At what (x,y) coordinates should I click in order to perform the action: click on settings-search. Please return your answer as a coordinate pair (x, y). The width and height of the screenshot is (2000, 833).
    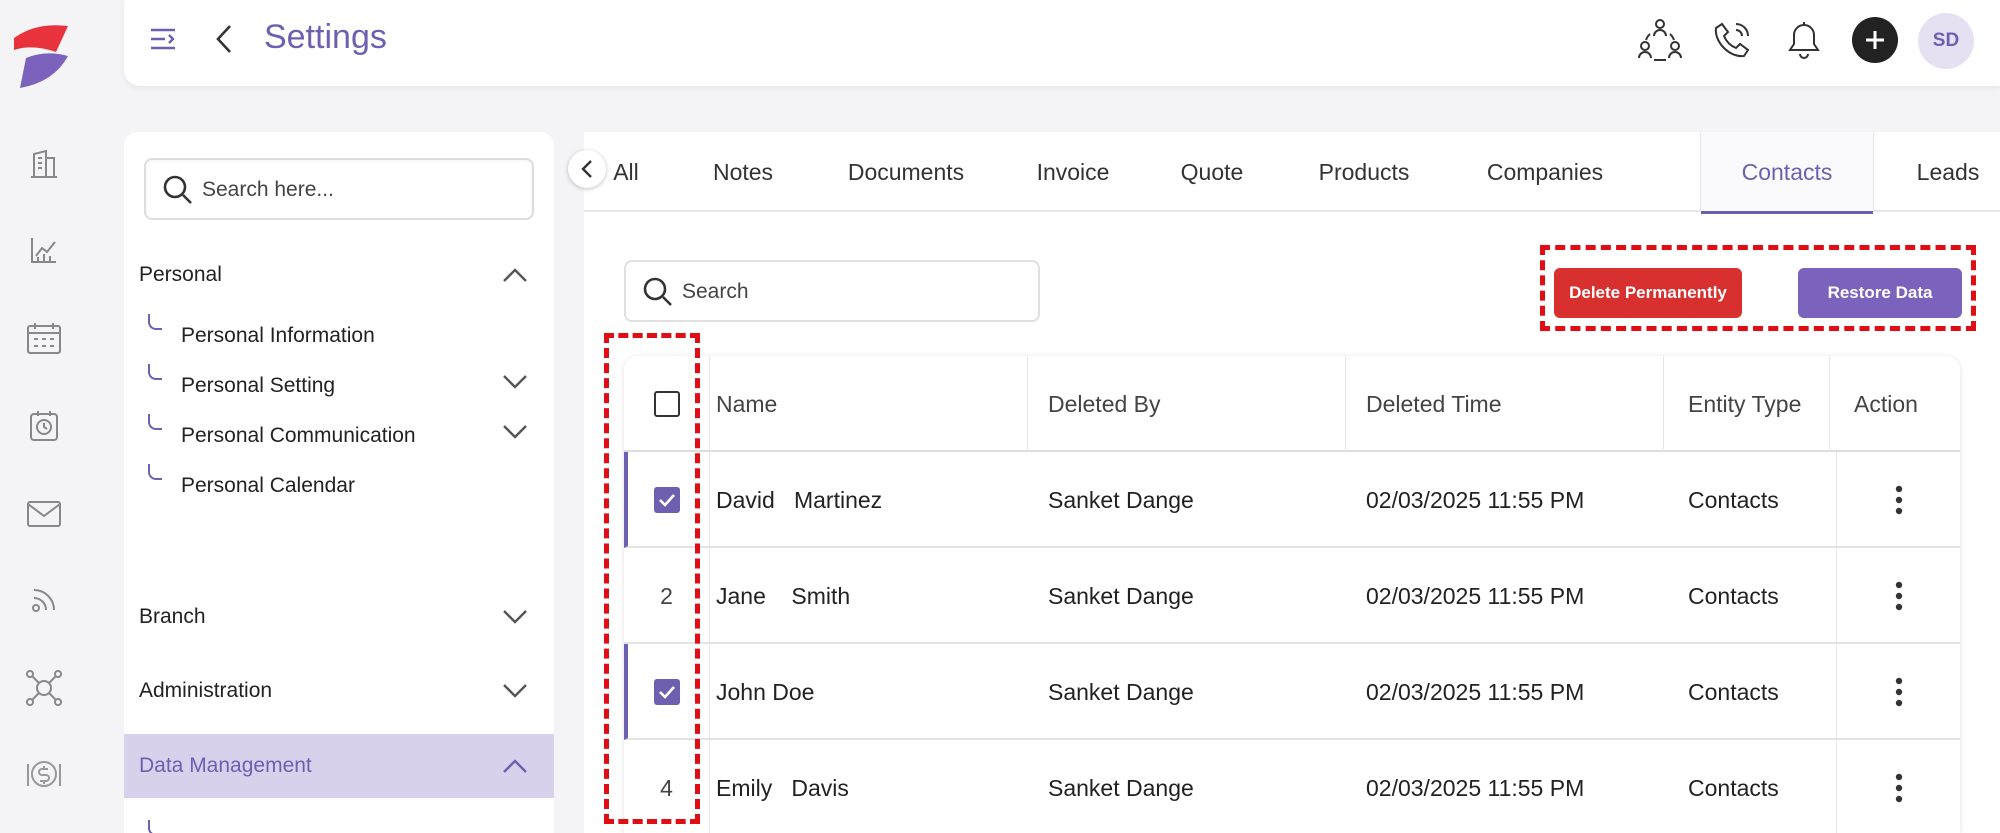
    Looking at the image, I should click on (339, 189).